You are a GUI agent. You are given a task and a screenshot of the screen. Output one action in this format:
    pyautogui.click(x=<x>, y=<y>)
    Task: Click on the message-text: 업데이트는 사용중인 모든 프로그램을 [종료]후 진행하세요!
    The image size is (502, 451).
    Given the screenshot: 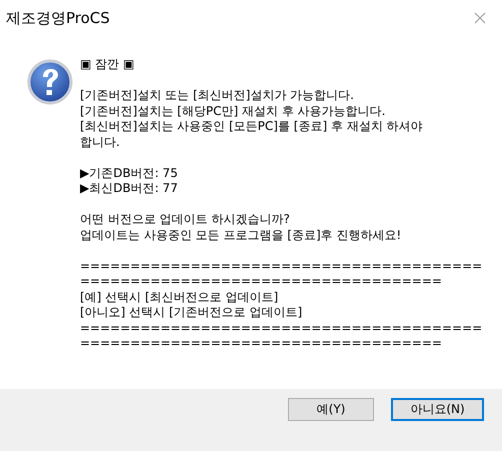 What is the action you would take?
    pyautogui.click(x=241, y=235)
    